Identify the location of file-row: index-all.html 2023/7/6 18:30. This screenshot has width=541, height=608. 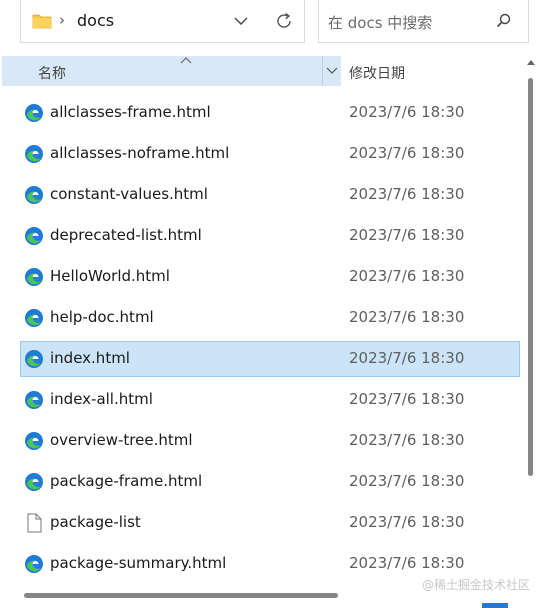
(270, 400).